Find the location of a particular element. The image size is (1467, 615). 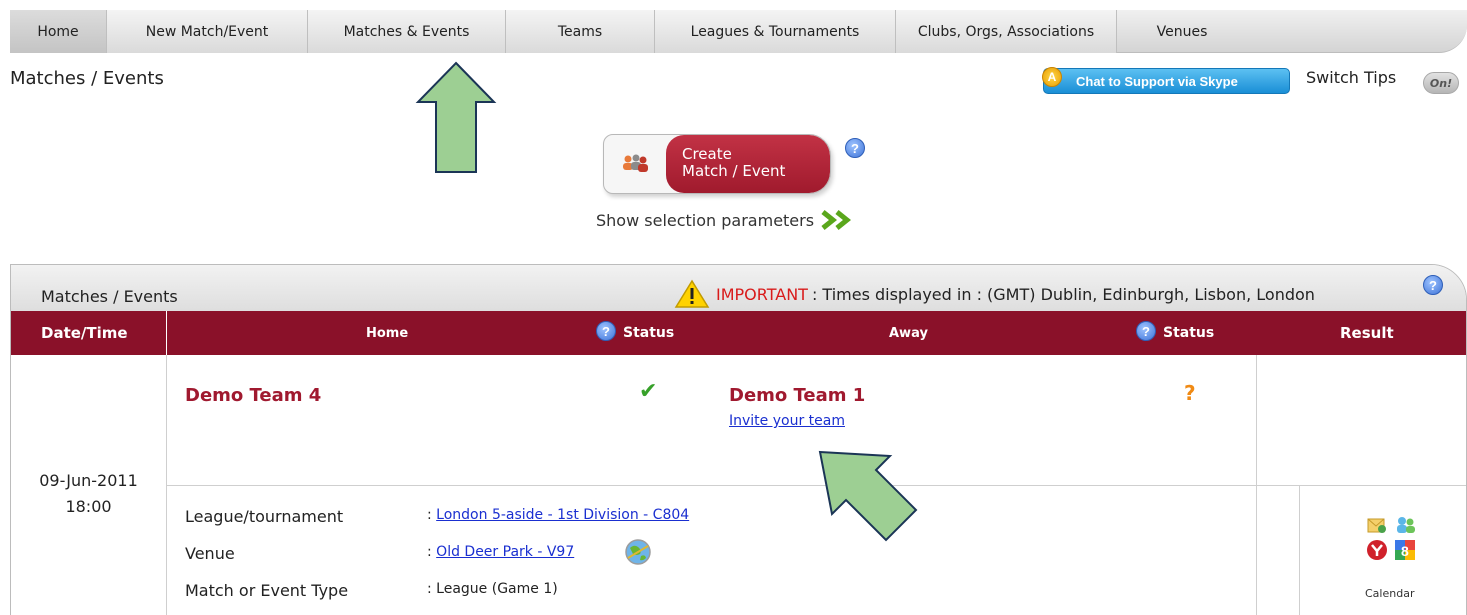

create-line-1: Create is located at coordinates (707, 154).